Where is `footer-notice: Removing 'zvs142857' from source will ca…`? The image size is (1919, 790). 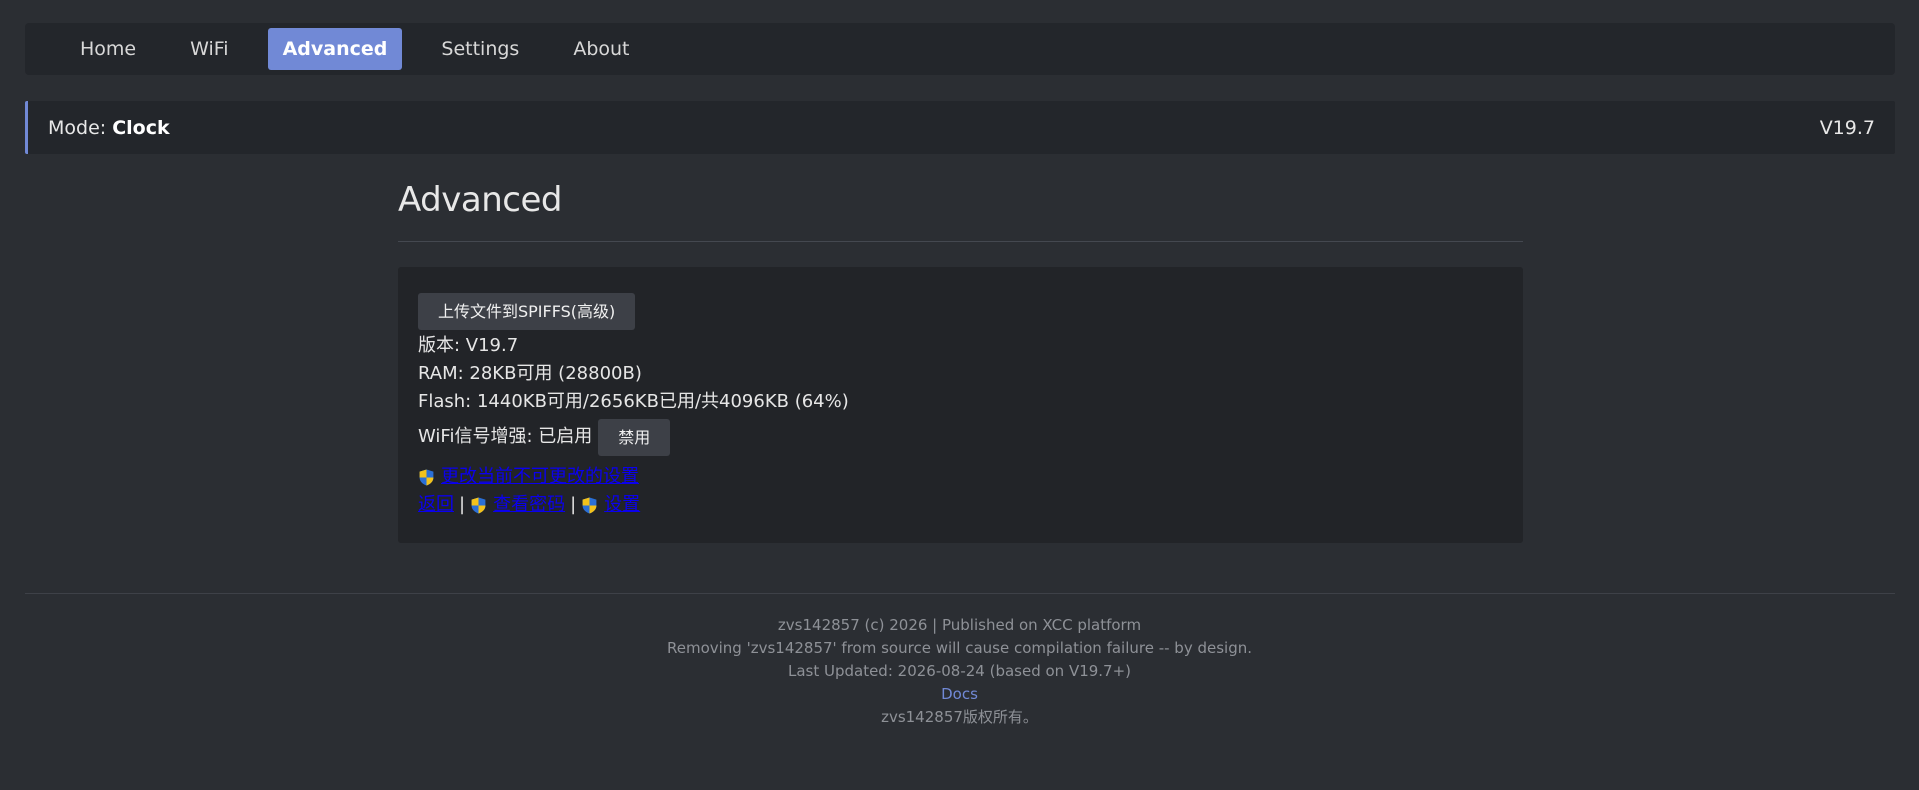
footer-notice: Removing 'zvs142857' from source will ca… is located at coordinates (959, 648).